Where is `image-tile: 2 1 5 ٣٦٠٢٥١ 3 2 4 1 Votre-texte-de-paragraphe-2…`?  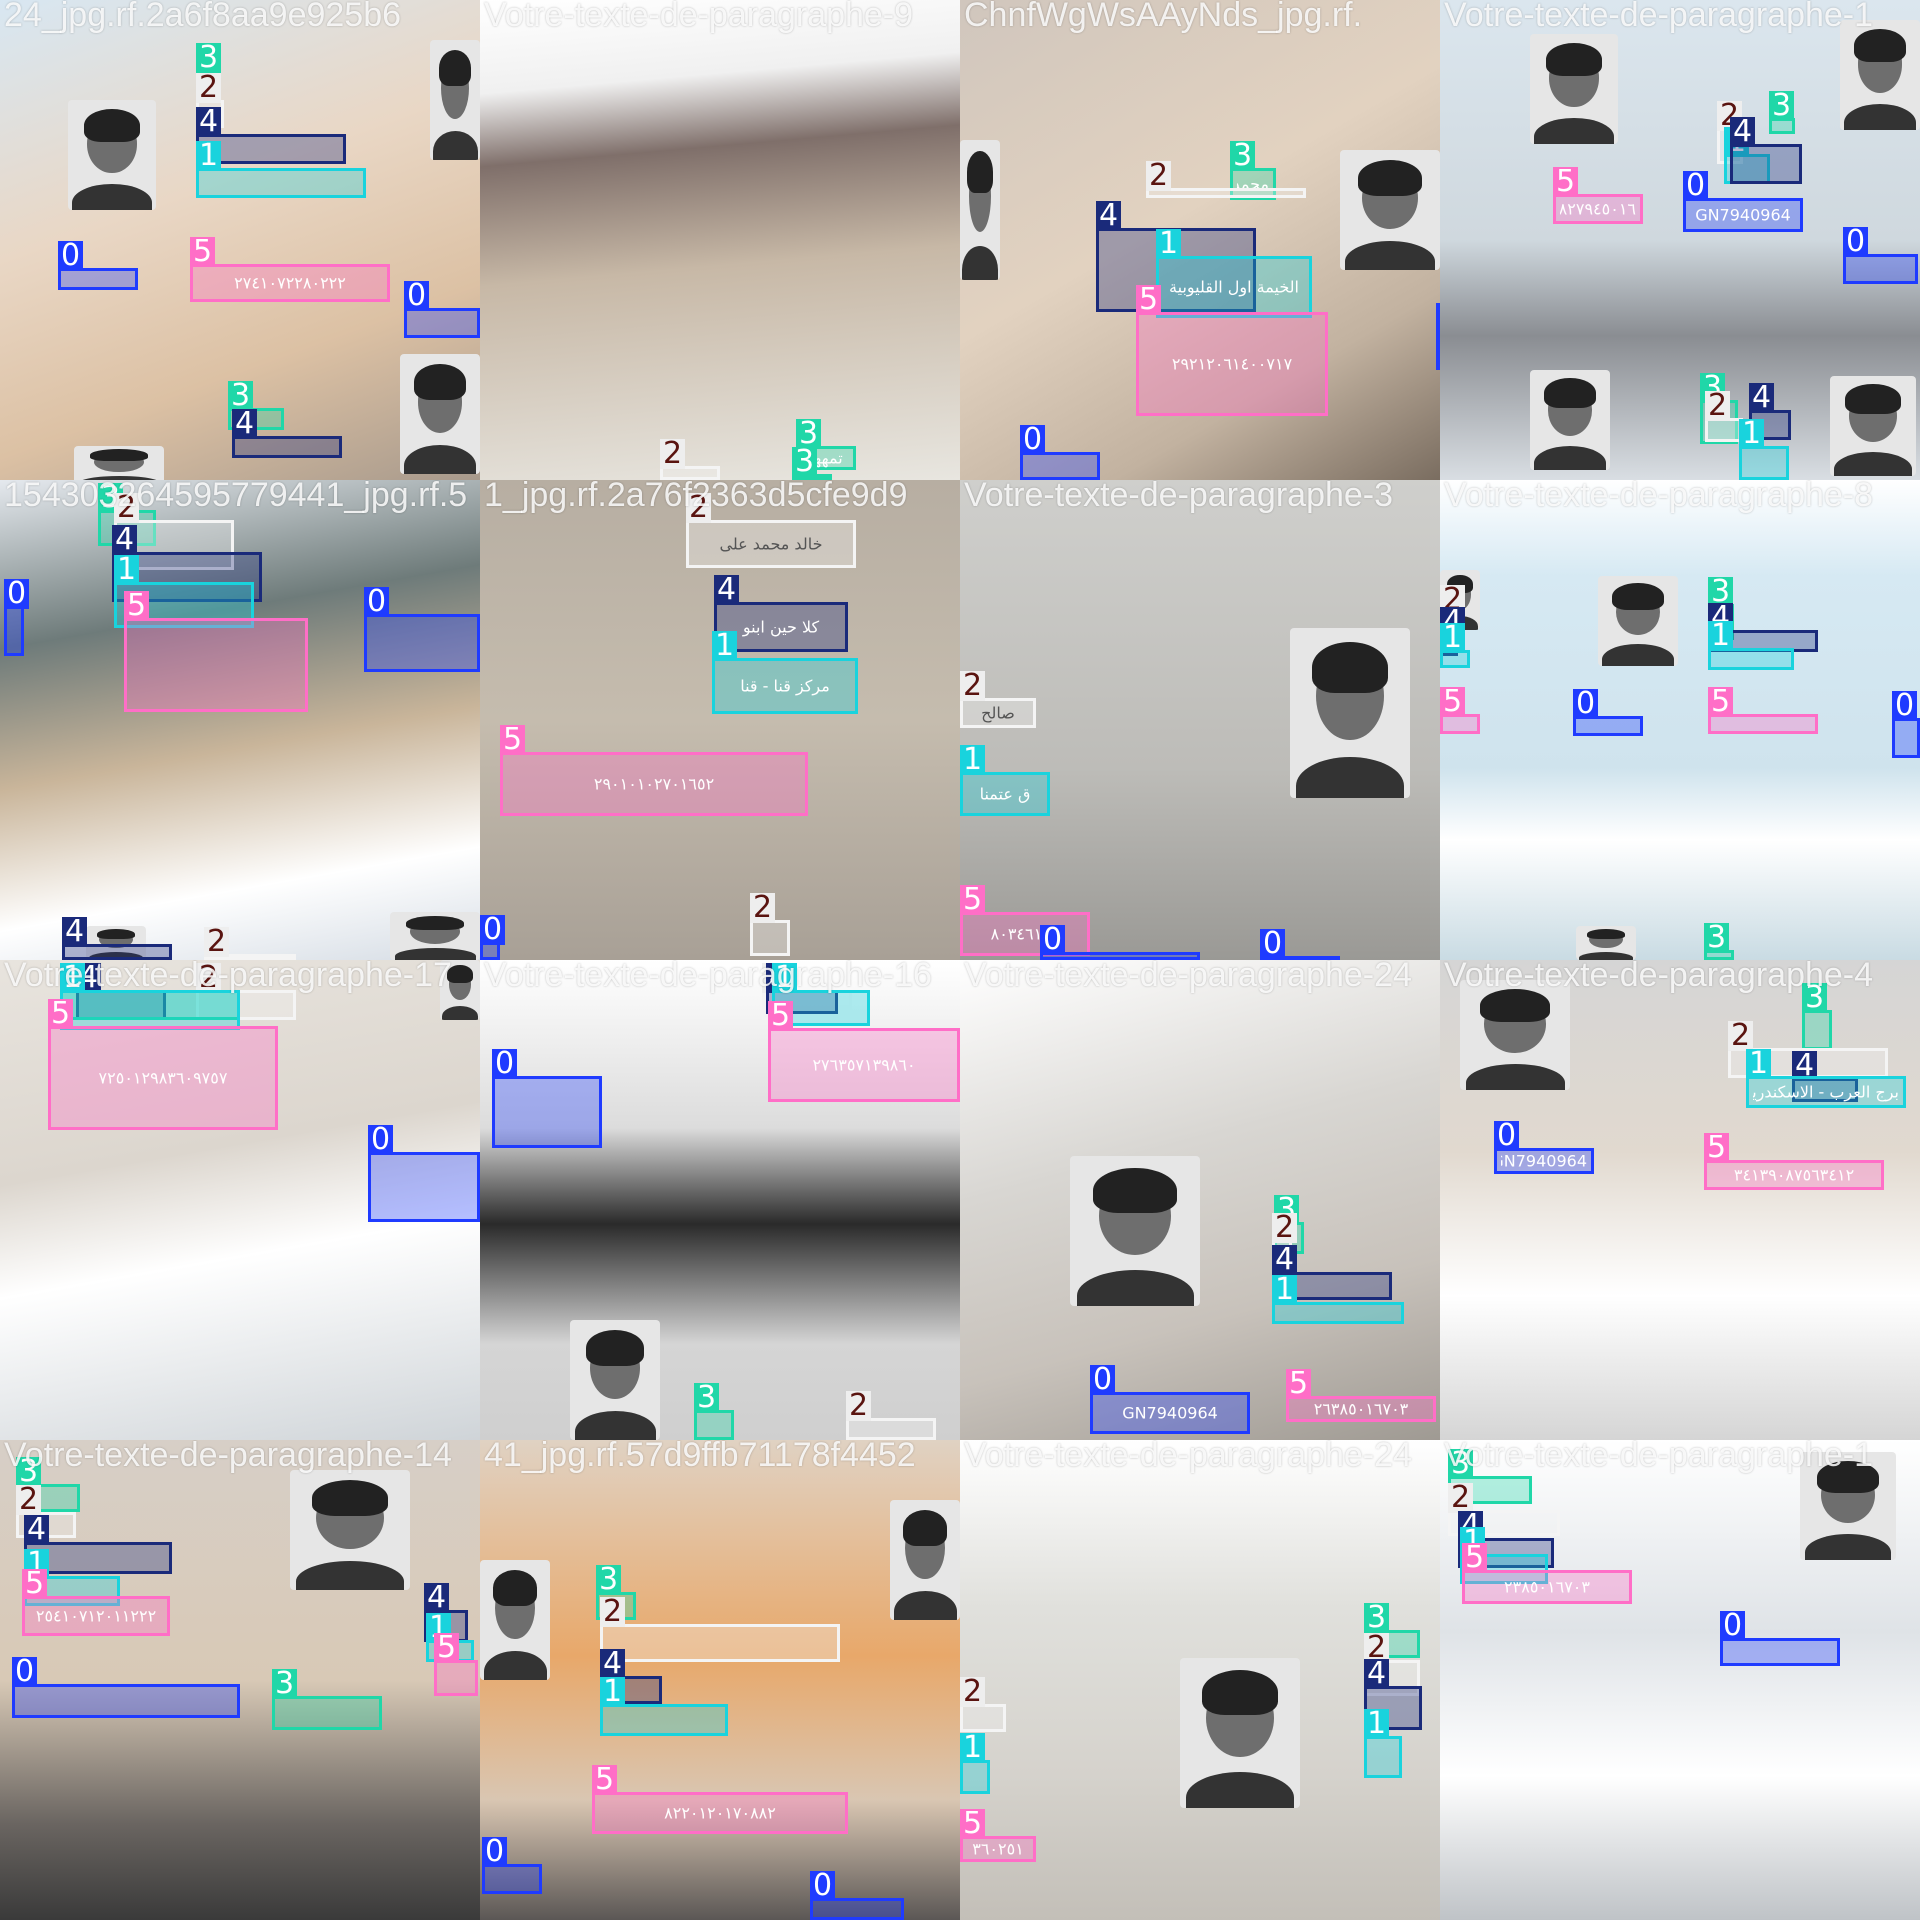 image-tile: 2 1 5 ٣٦٠٢٥١ 3 2 4 1 Votre-texte-de-paragraphe-2… is located at coordinates (1200, 1680).